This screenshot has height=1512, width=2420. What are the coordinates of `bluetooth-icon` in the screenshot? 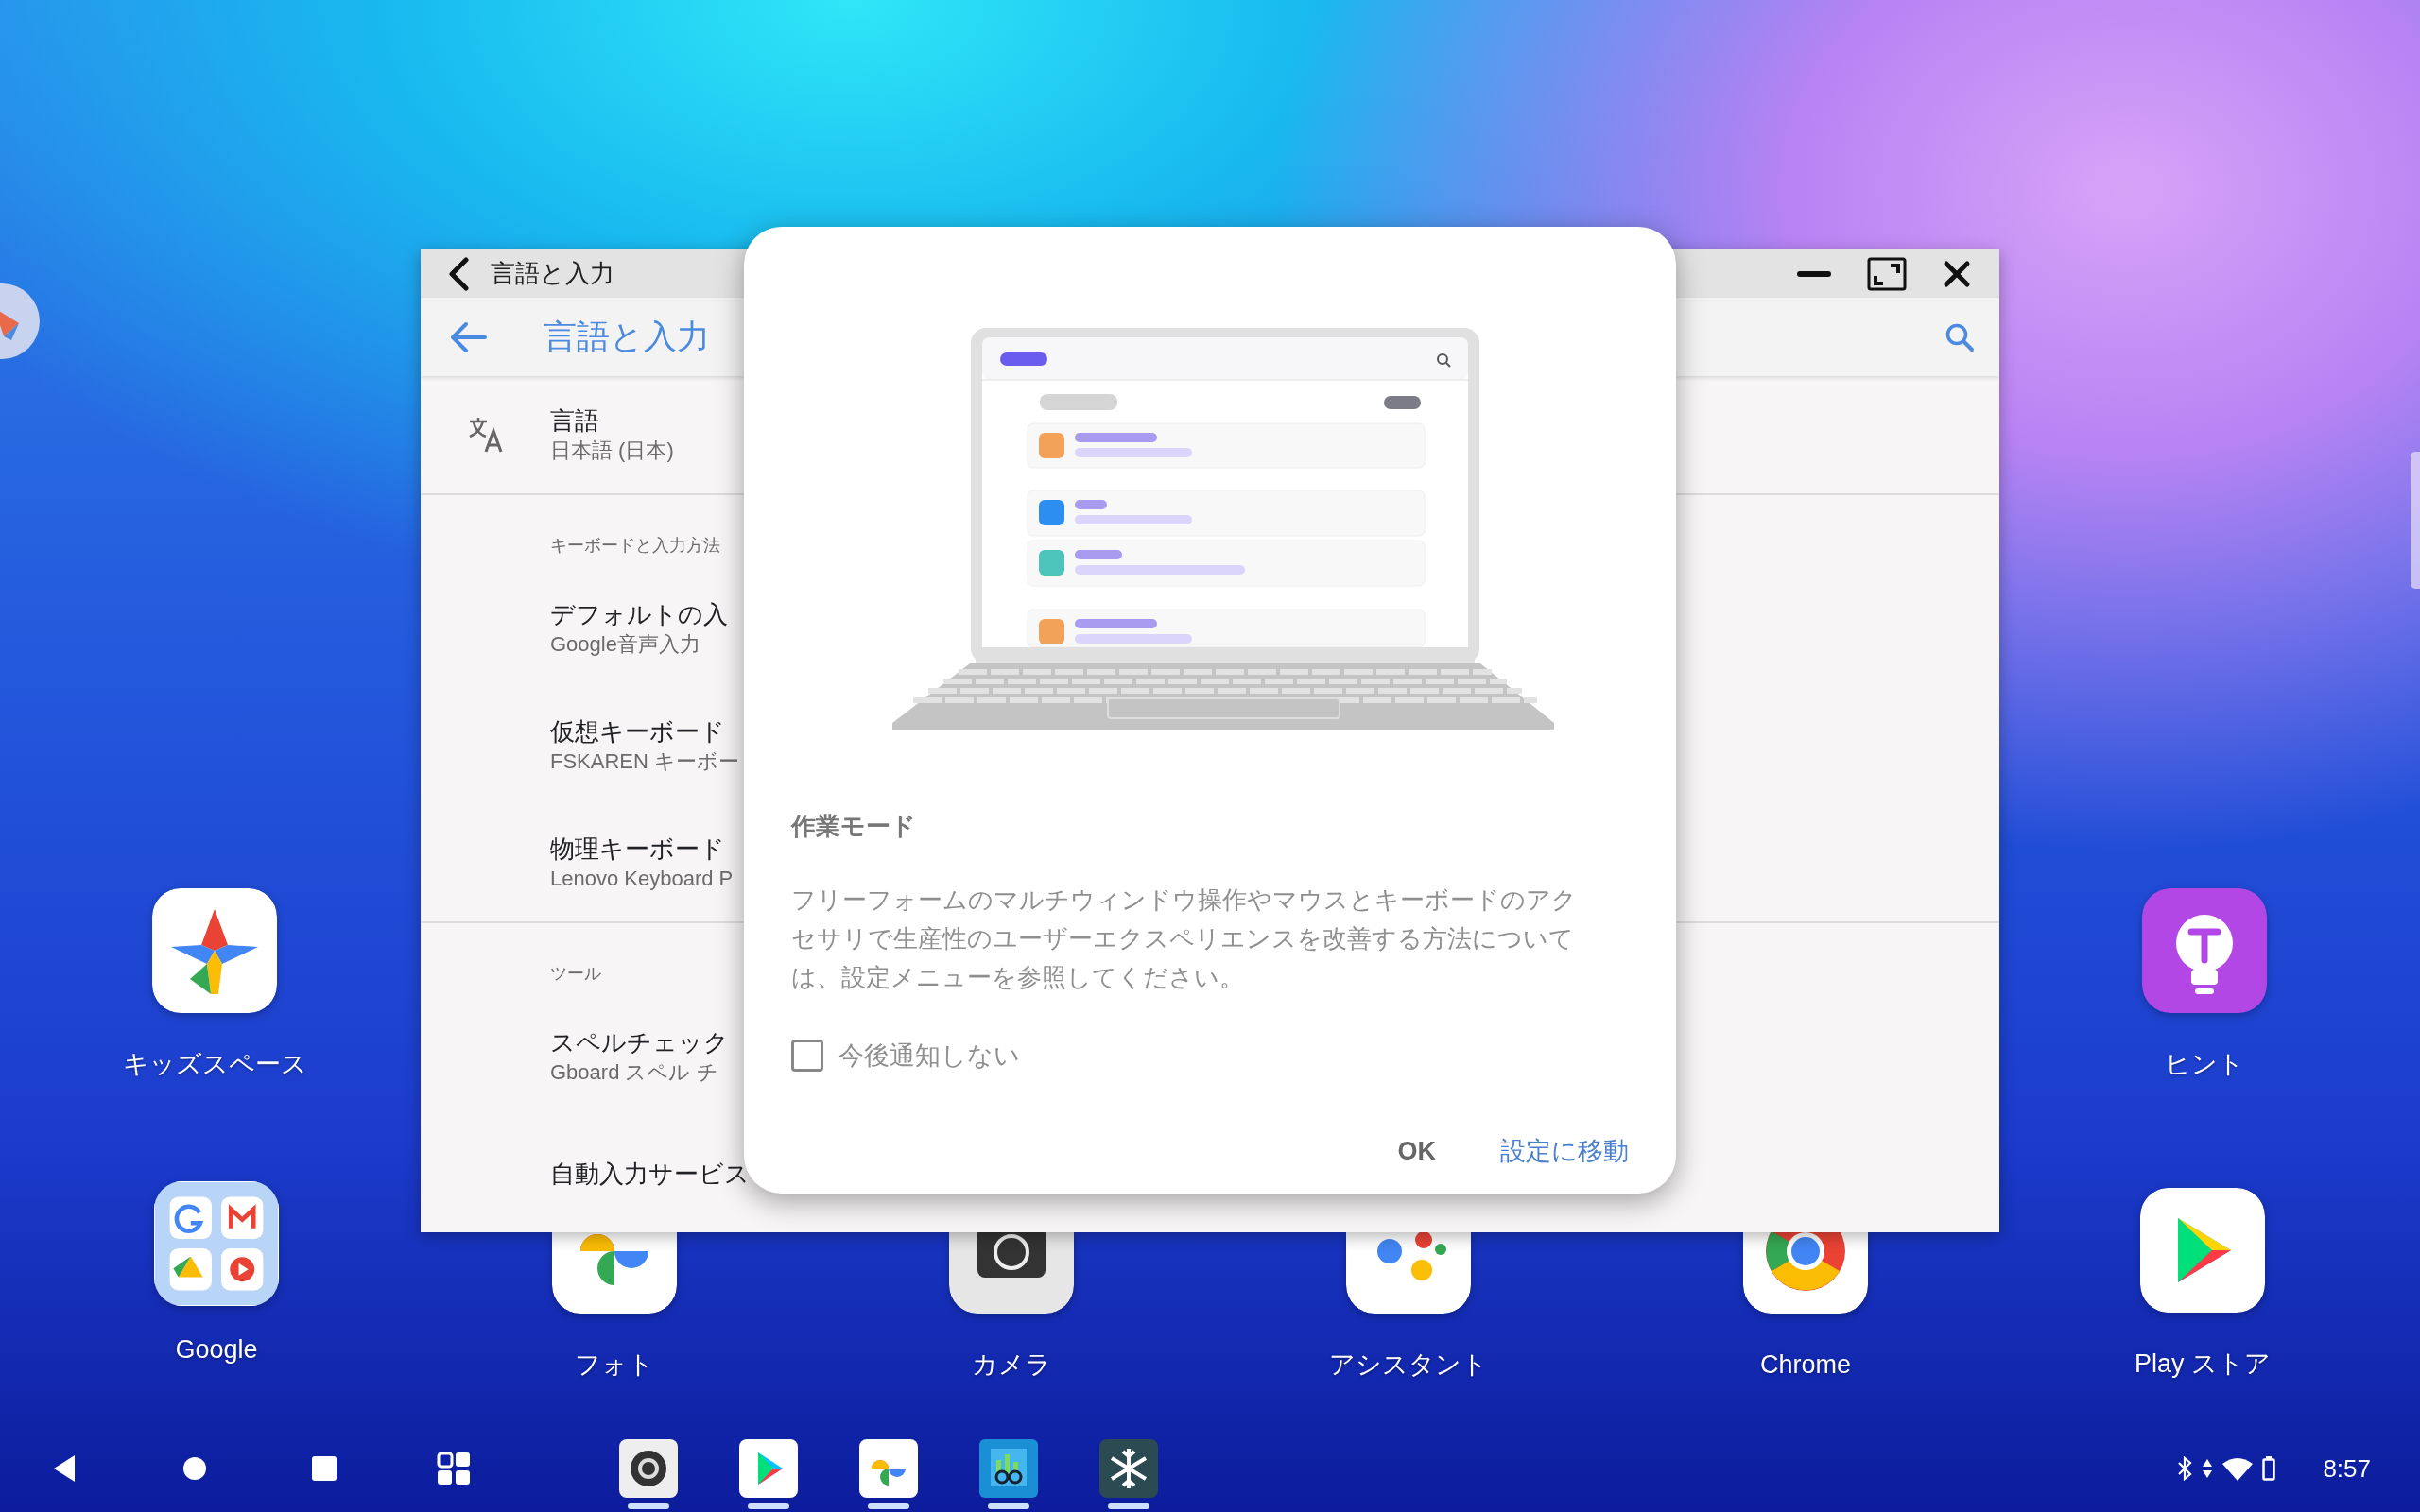 It's located at (2185, 1468).